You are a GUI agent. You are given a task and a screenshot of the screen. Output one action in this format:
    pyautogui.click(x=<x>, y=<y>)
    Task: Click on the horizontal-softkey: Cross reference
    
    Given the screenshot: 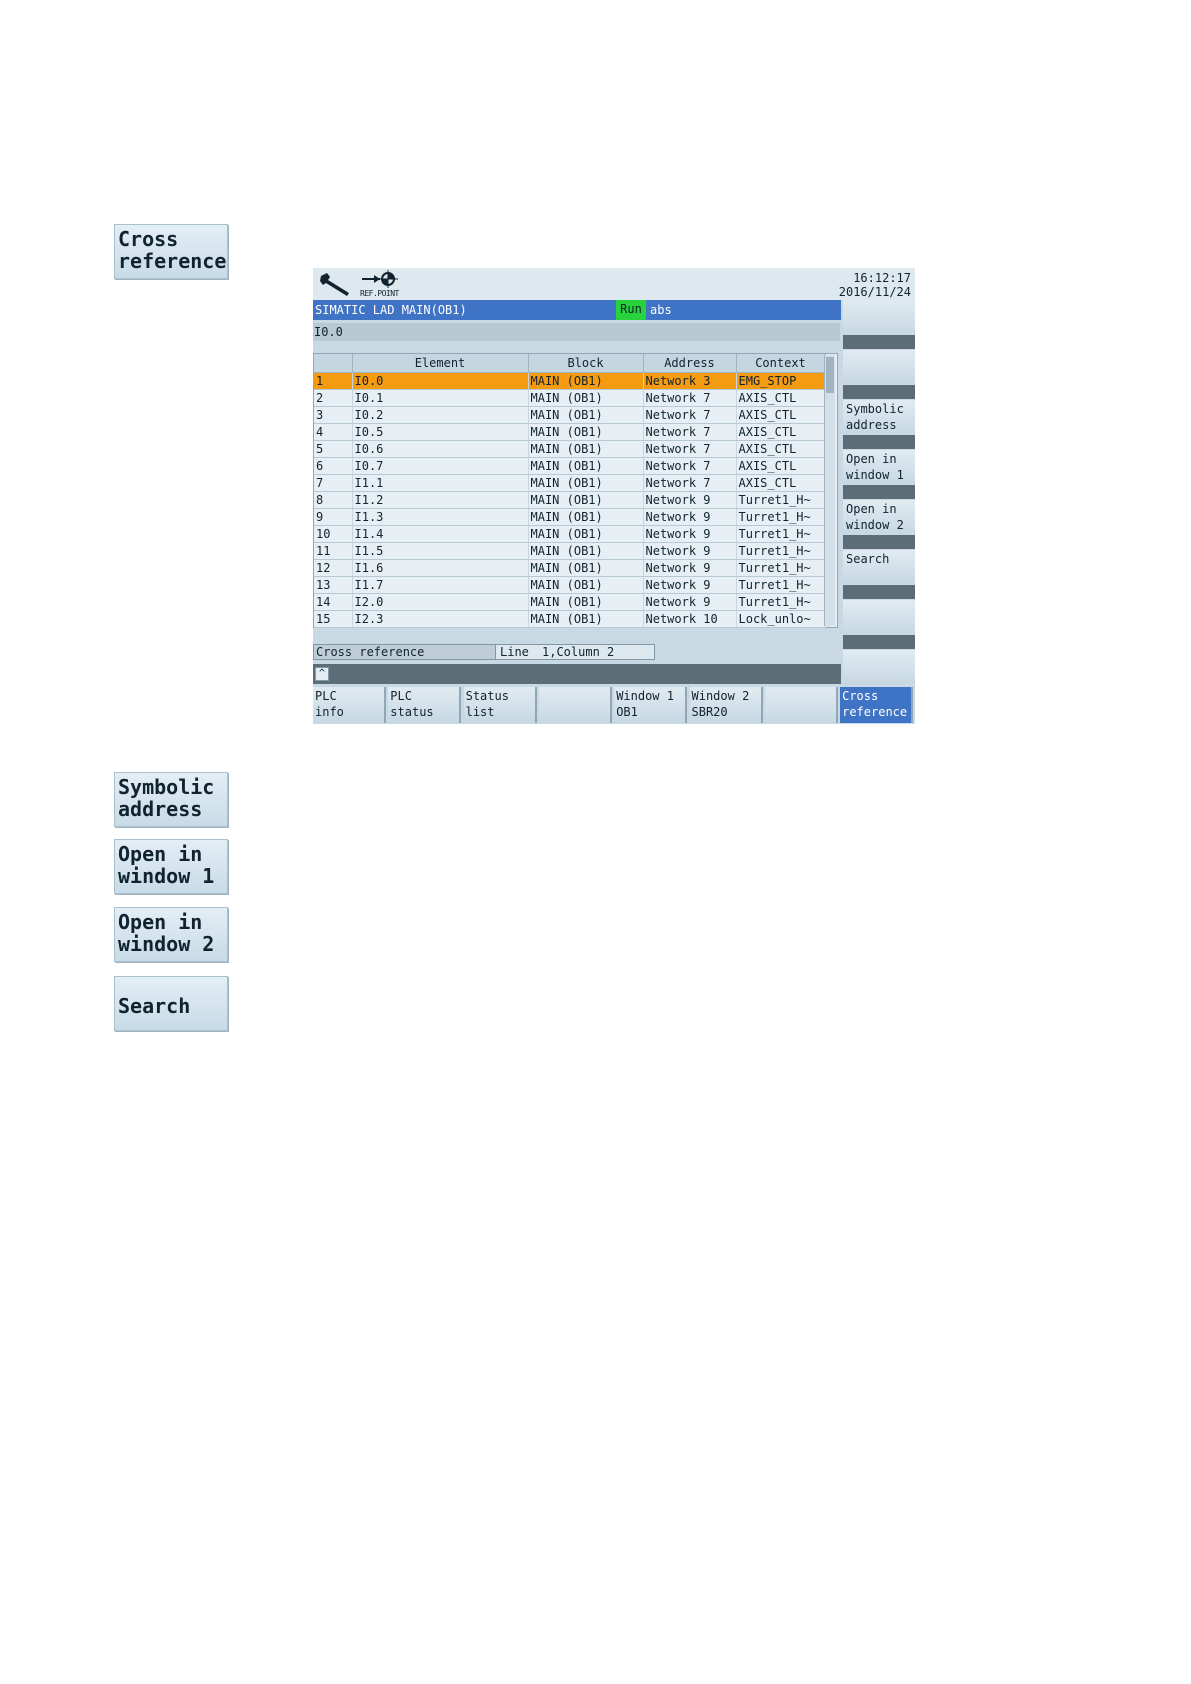 What is the action you would take?
    pyautogui.click(x=877, y=705)
    